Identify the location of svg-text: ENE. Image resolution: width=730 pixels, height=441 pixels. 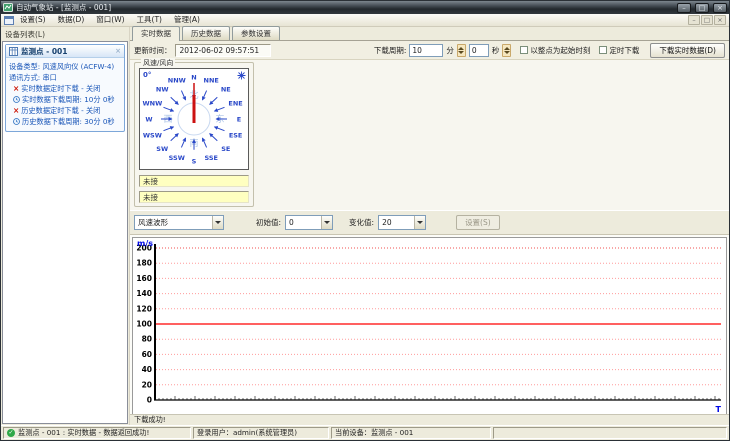
(235, 103).